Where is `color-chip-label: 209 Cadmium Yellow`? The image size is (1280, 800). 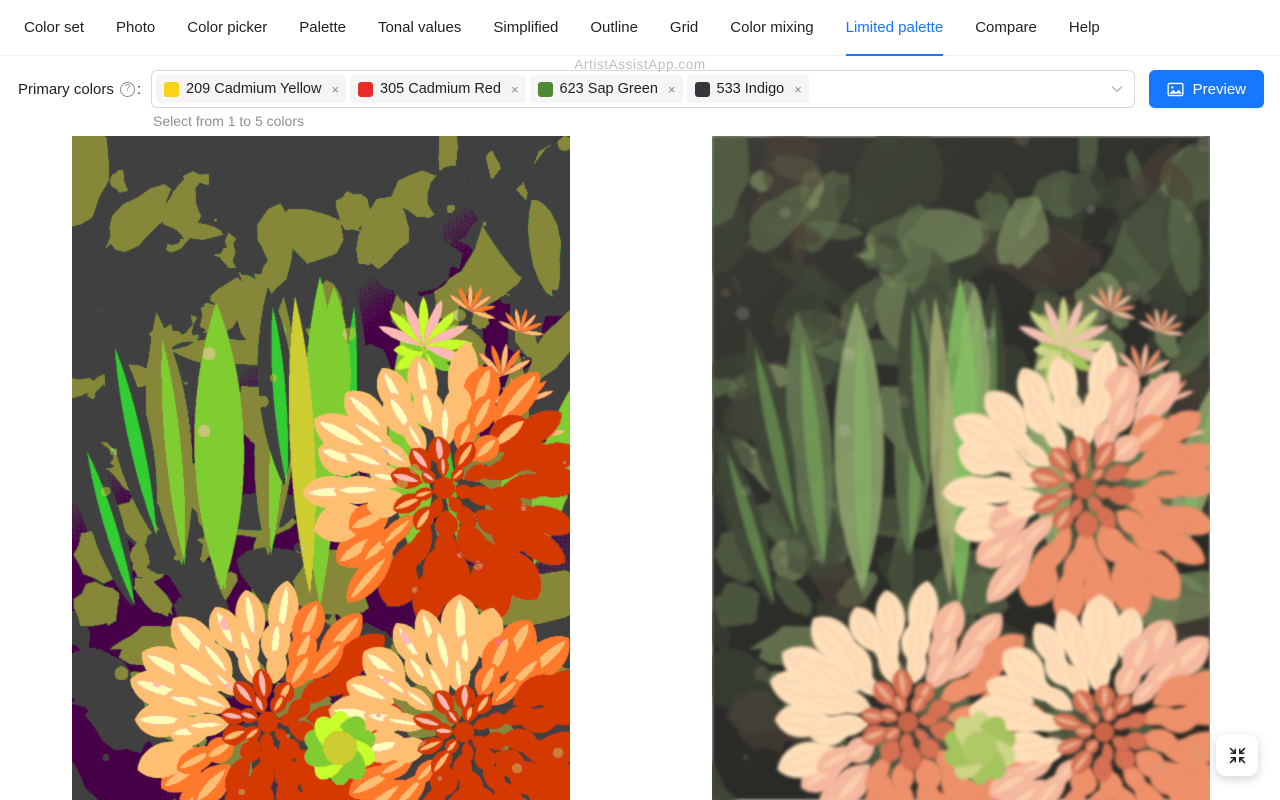
color-chip-label: 209 Cadmium Yellow is located at coordinates (254, 89).